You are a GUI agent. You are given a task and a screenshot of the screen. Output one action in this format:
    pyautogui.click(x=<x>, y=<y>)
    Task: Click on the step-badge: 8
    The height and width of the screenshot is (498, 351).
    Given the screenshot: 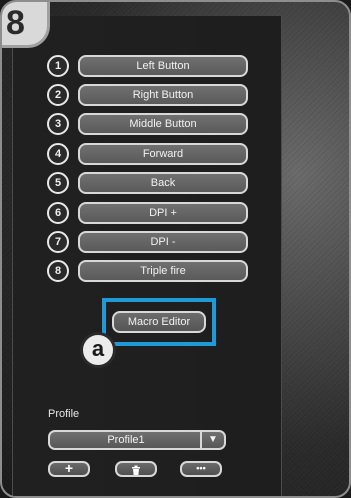 What is the action you would take?
    pyautogui.click(x=26, y=25)
    